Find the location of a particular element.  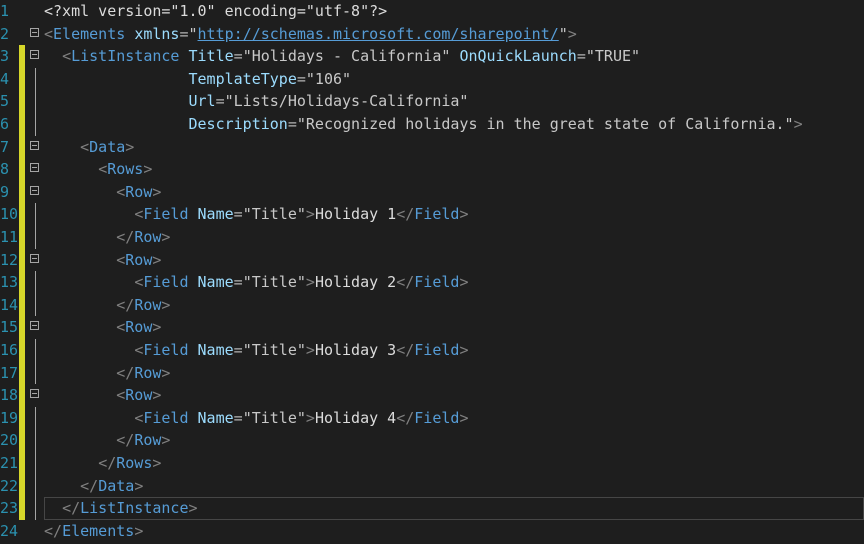

code-line: 5 Url="Lists/Holidays-California" is located at coordinates (432, 101).